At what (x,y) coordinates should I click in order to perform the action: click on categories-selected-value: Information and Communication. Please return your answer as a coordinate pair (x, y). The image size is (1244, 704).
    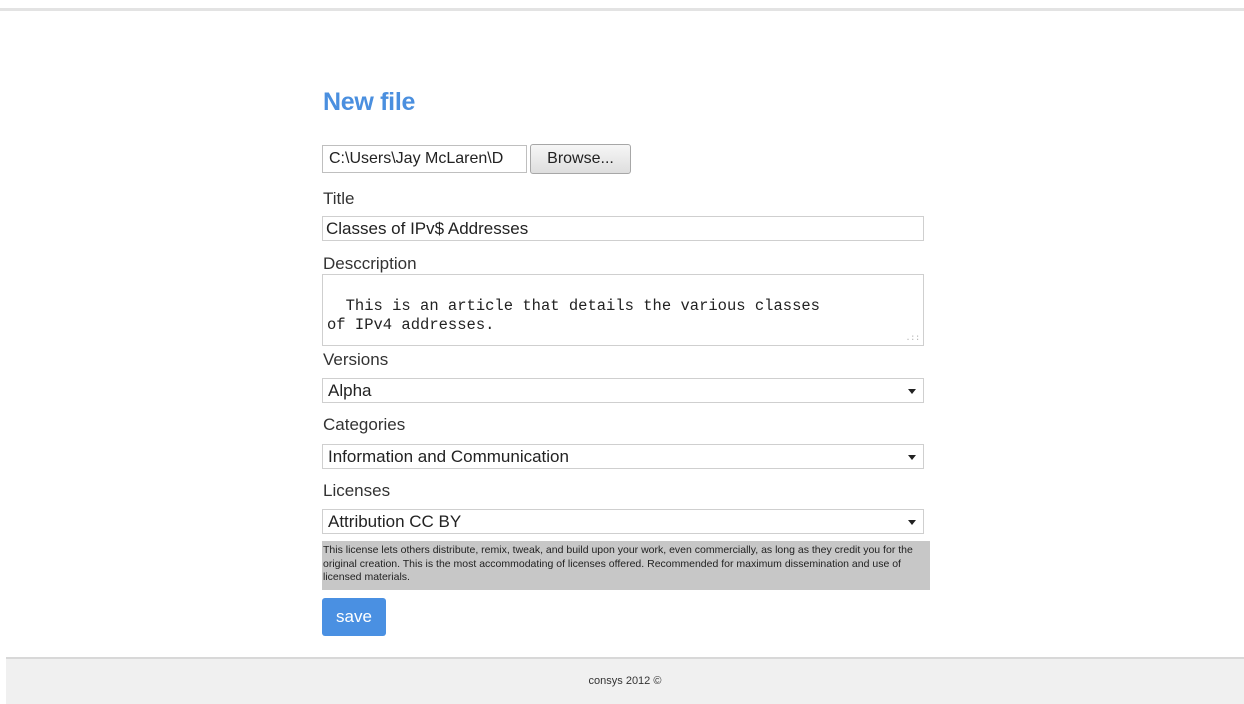
    Looking at the image, I should click on (448, 456).